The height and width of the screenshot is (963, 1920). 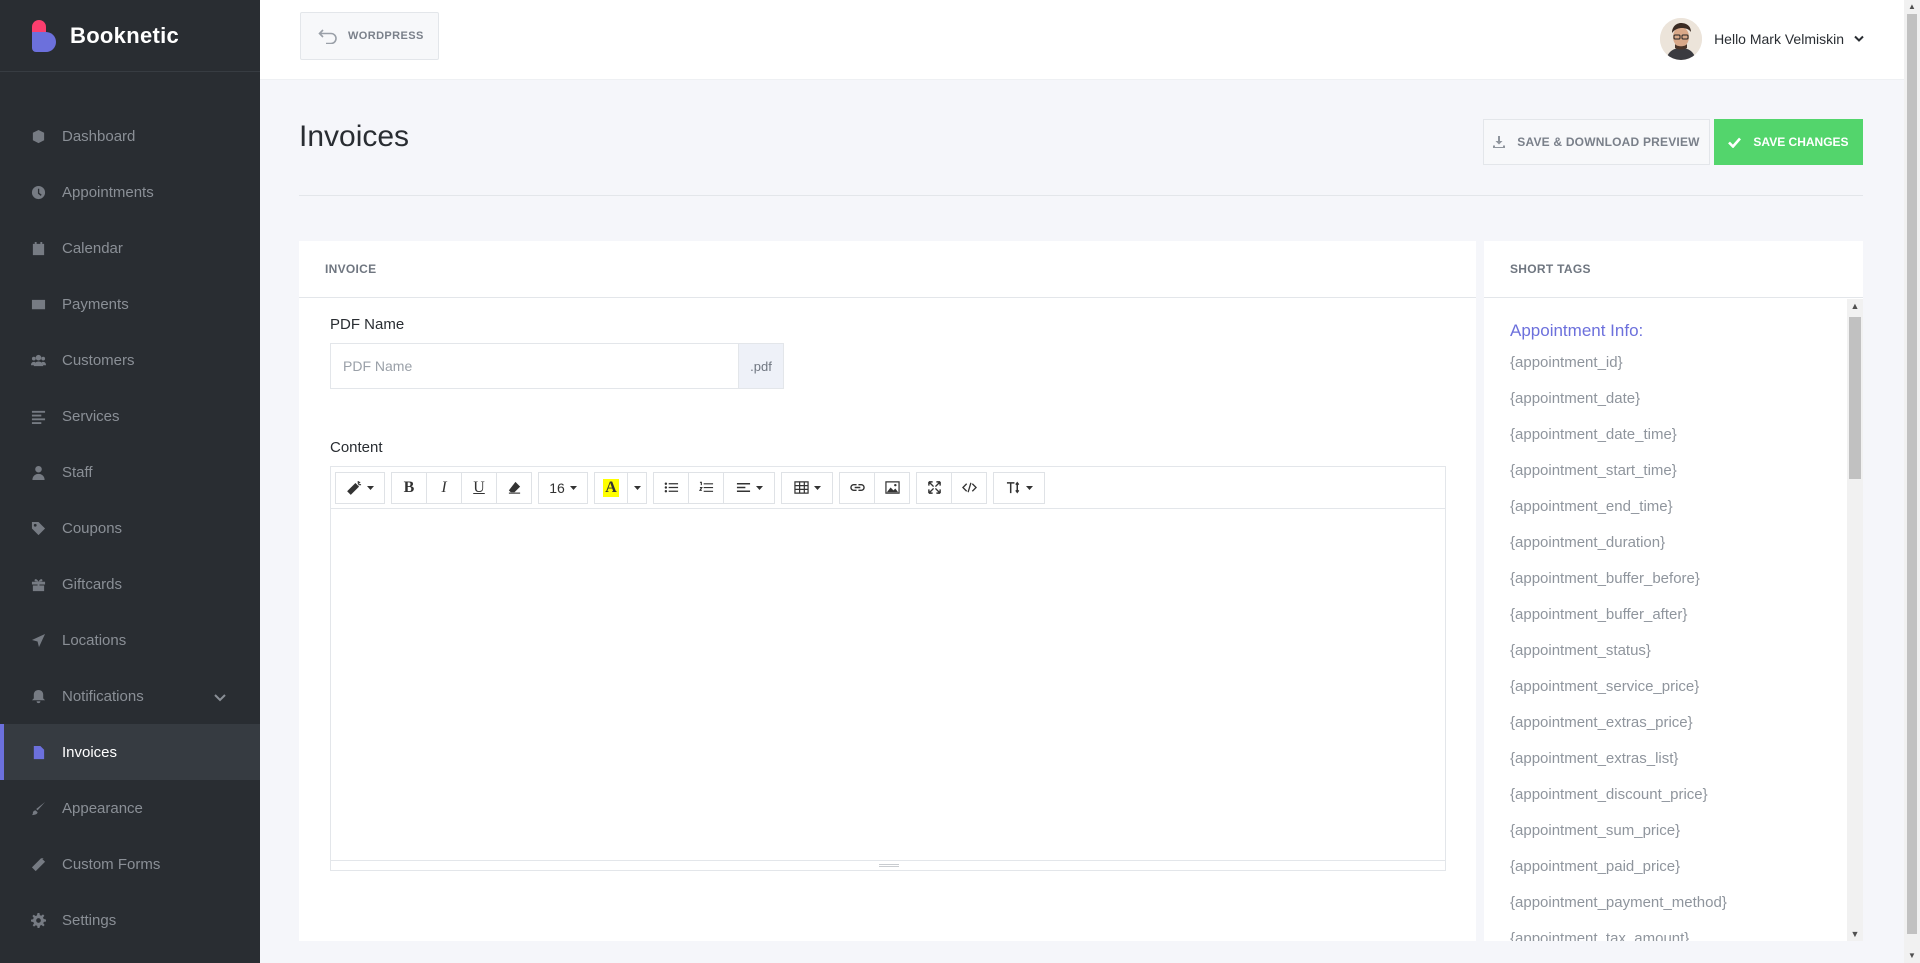 I want to click on code-view-button, so click(x=969, y=487).